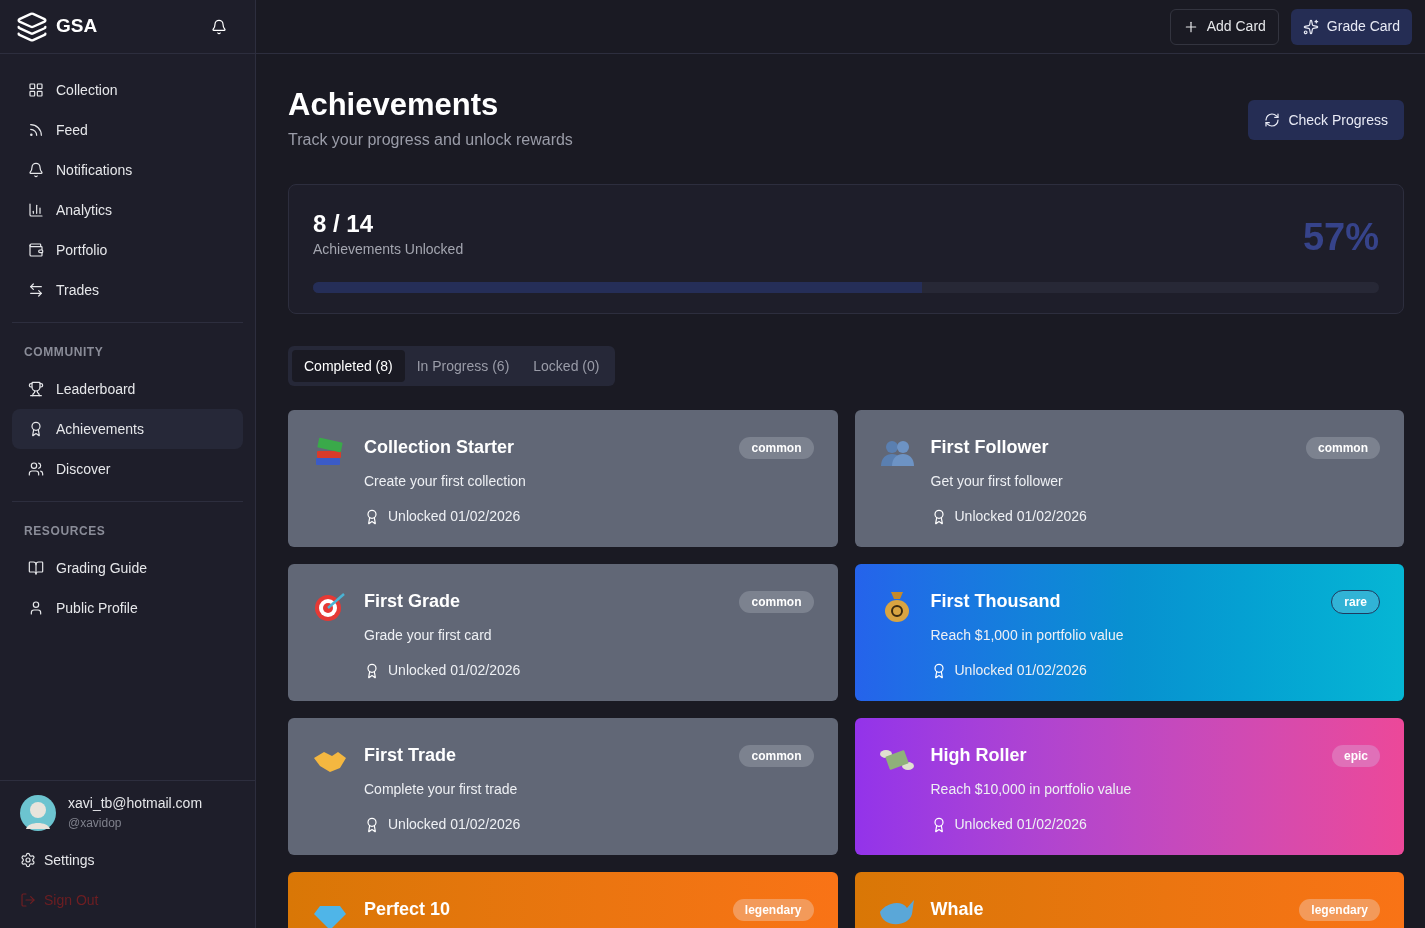 The width and height of the screenshot is (1425, 928). I want to click on tab: Locked (0), so click(566, 366).